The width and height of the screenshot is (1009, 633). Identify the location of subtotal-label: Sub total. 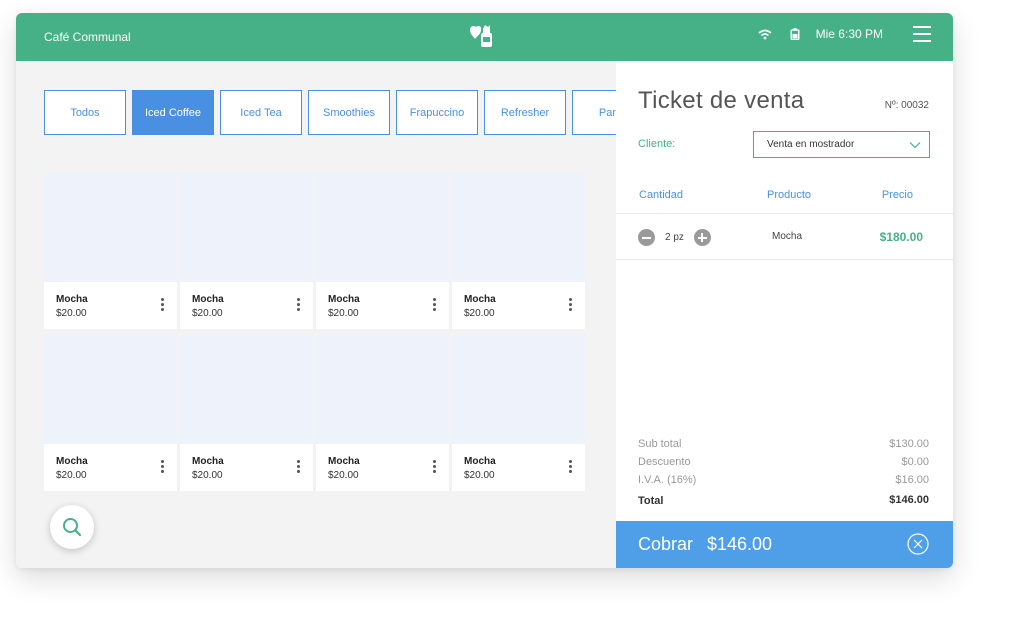
(660, 444).